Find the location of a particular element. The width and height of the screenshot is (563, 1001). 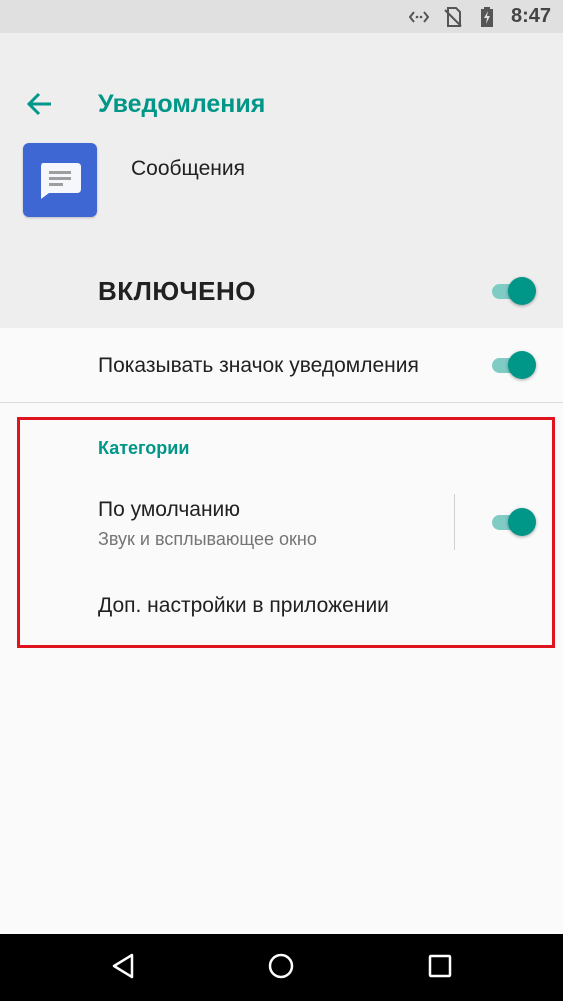

recents-square-icon is located at coordinates (440, 968).